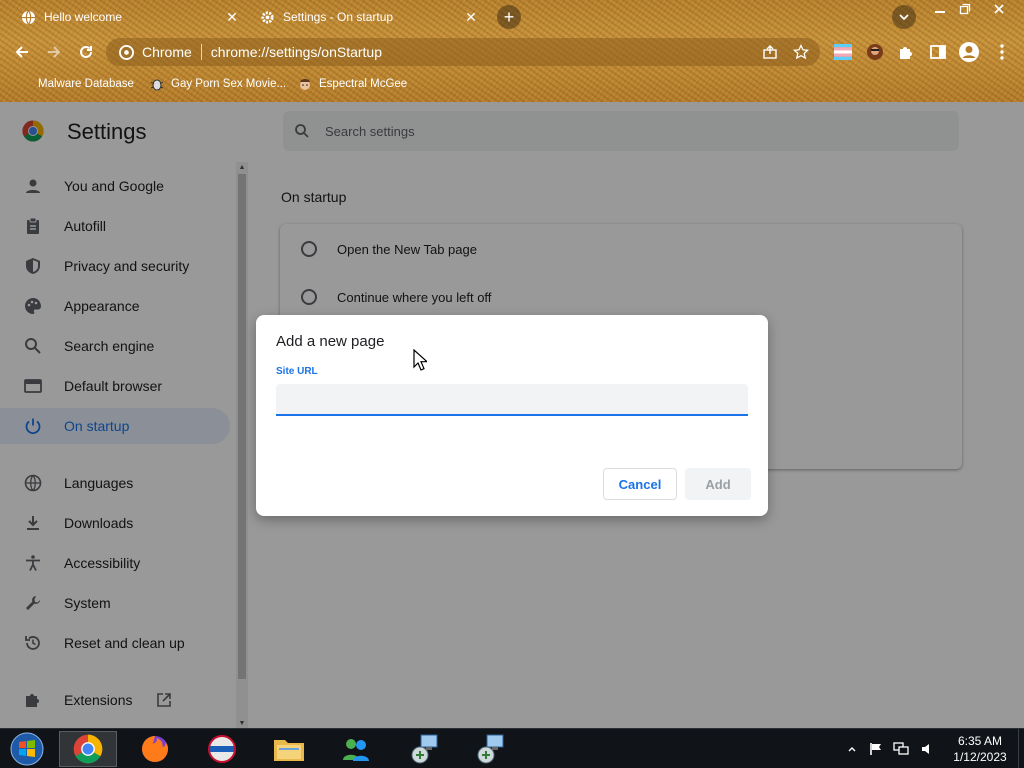  Describe the element at coordinates (338, 17) in the screenshot. I see `tab-title: Settings - On startup` at that location.